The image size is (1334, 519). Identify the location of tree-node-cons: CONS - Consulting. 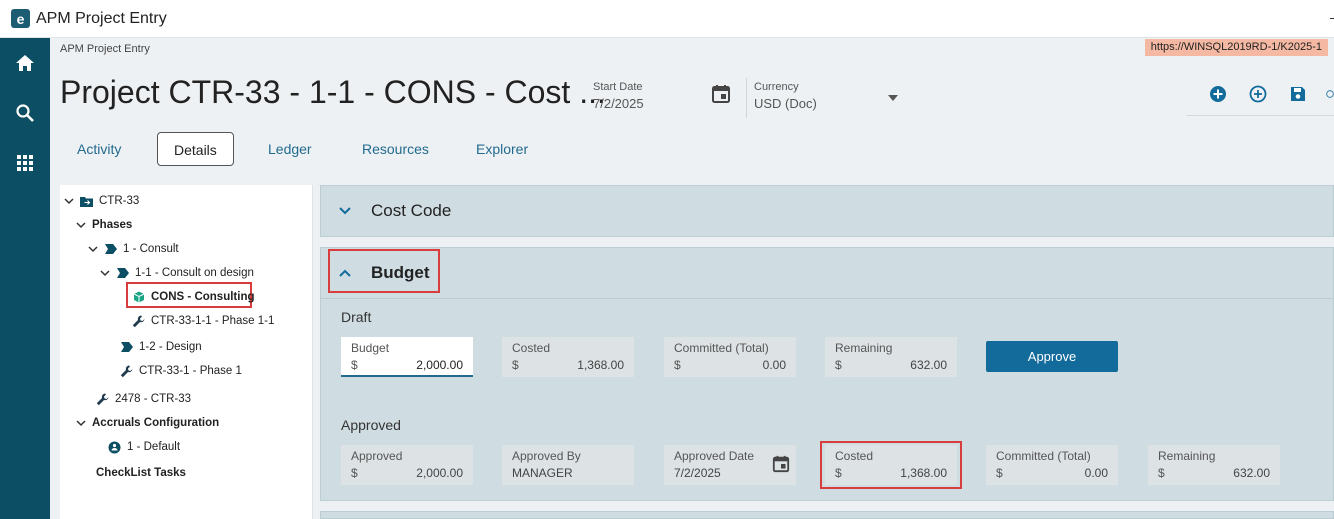
(193, 297).